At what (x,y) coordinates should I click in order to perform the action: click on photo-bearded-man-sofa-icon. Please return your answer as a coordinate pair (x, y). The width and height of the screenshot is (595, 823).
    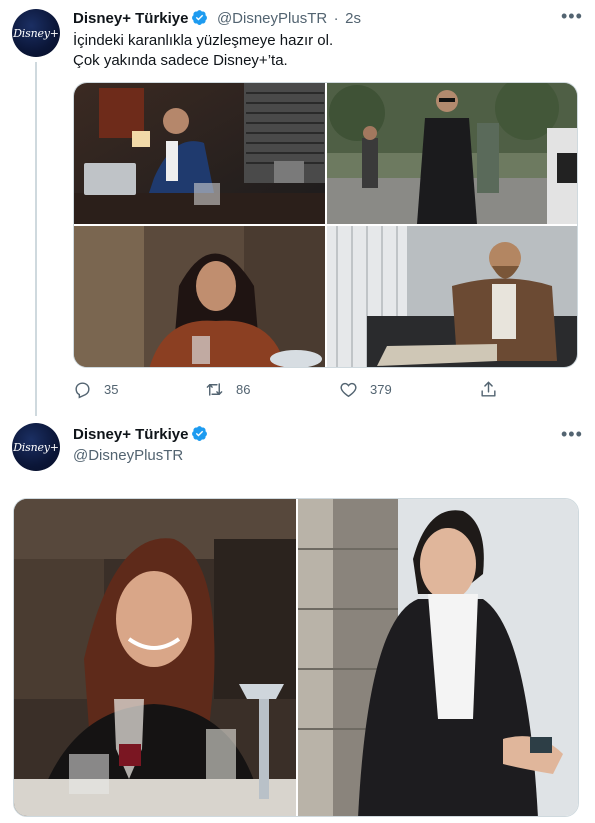
    Looking at the image, I should click on (452, 296).